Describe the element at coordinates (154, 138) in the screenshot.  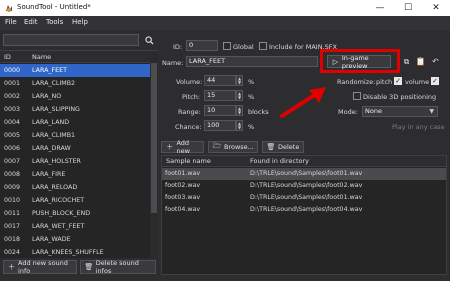
I see `list-scrollbar-thumb` at that location.